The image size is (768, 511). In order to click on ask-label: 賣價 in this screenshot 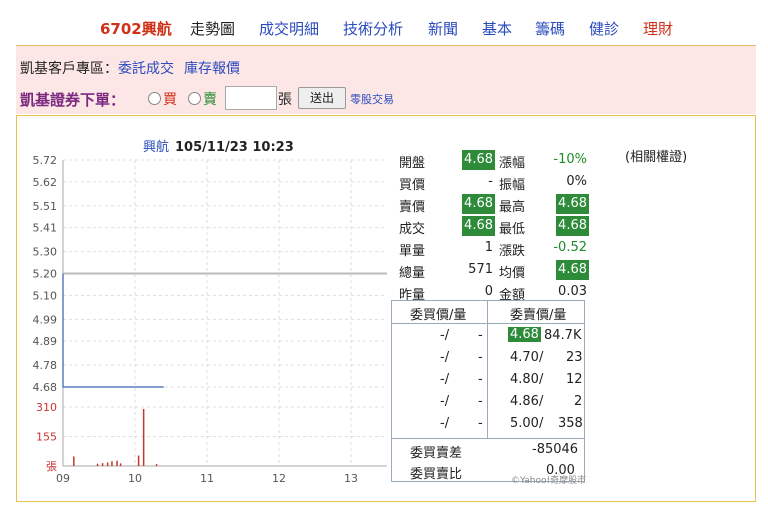, I will do `click(412, 207)`.